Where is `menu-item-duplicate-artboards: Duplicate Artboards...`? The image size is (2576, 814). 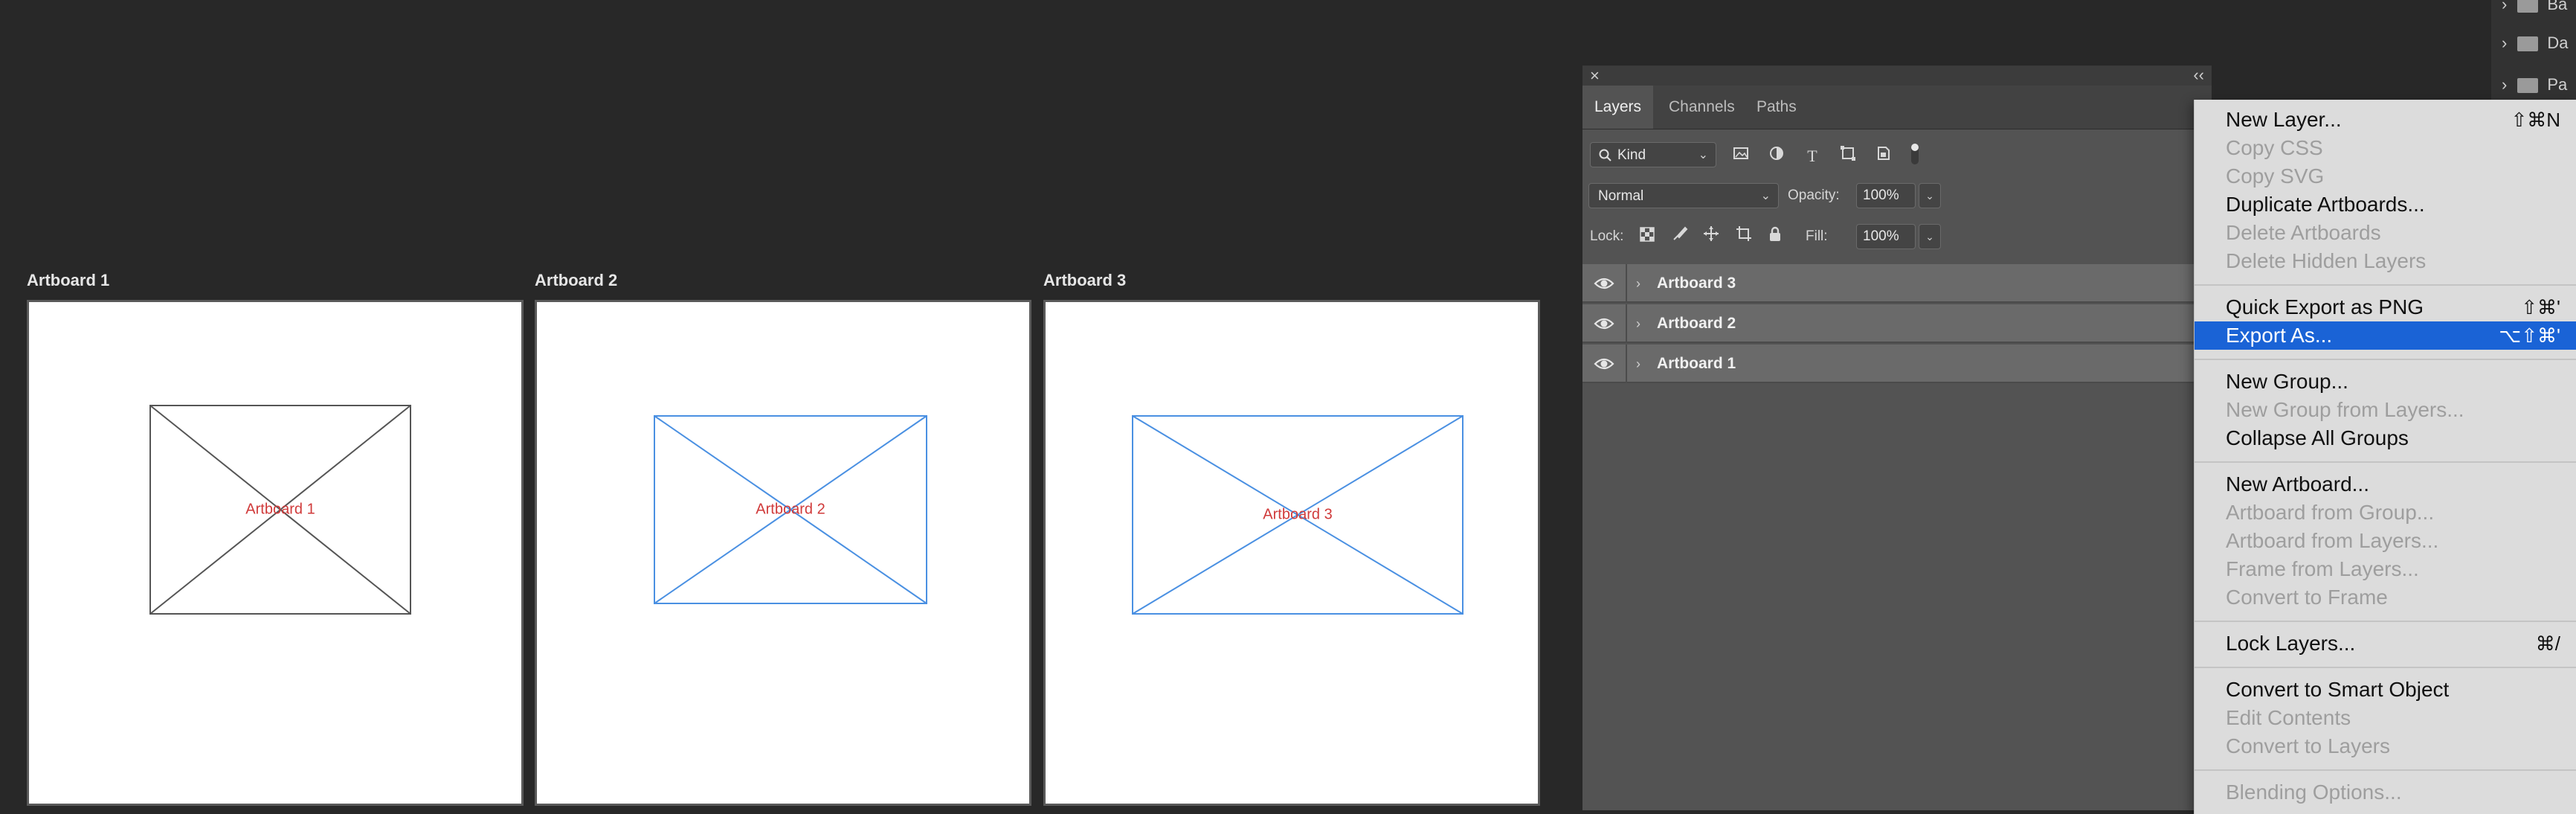 menu-item-duplicate-artboards: Duplicate Artboards... is located at coordinates (2385, 204).